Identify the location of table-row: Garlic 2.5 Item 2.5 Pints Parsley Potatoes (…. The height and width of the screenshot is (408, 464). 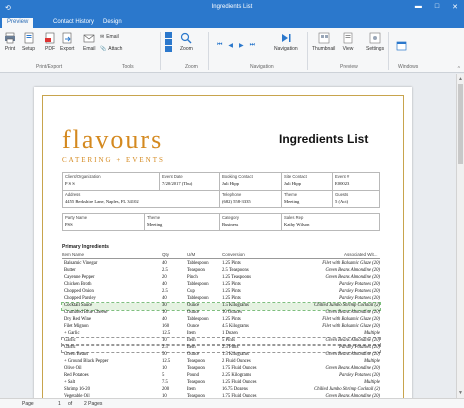
(221, 348).